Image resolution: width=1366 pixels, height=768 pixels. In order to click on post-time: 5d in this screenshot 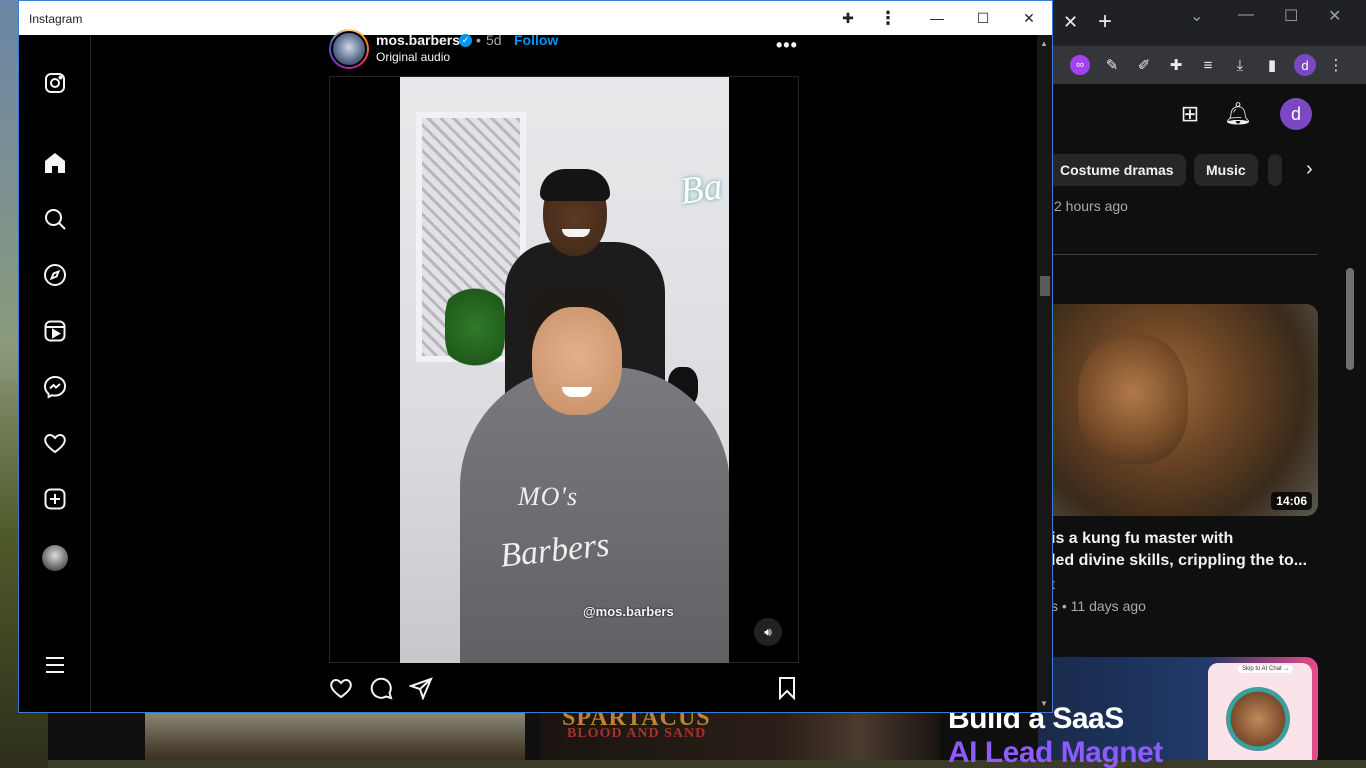, I will do `click(494, 40)`.